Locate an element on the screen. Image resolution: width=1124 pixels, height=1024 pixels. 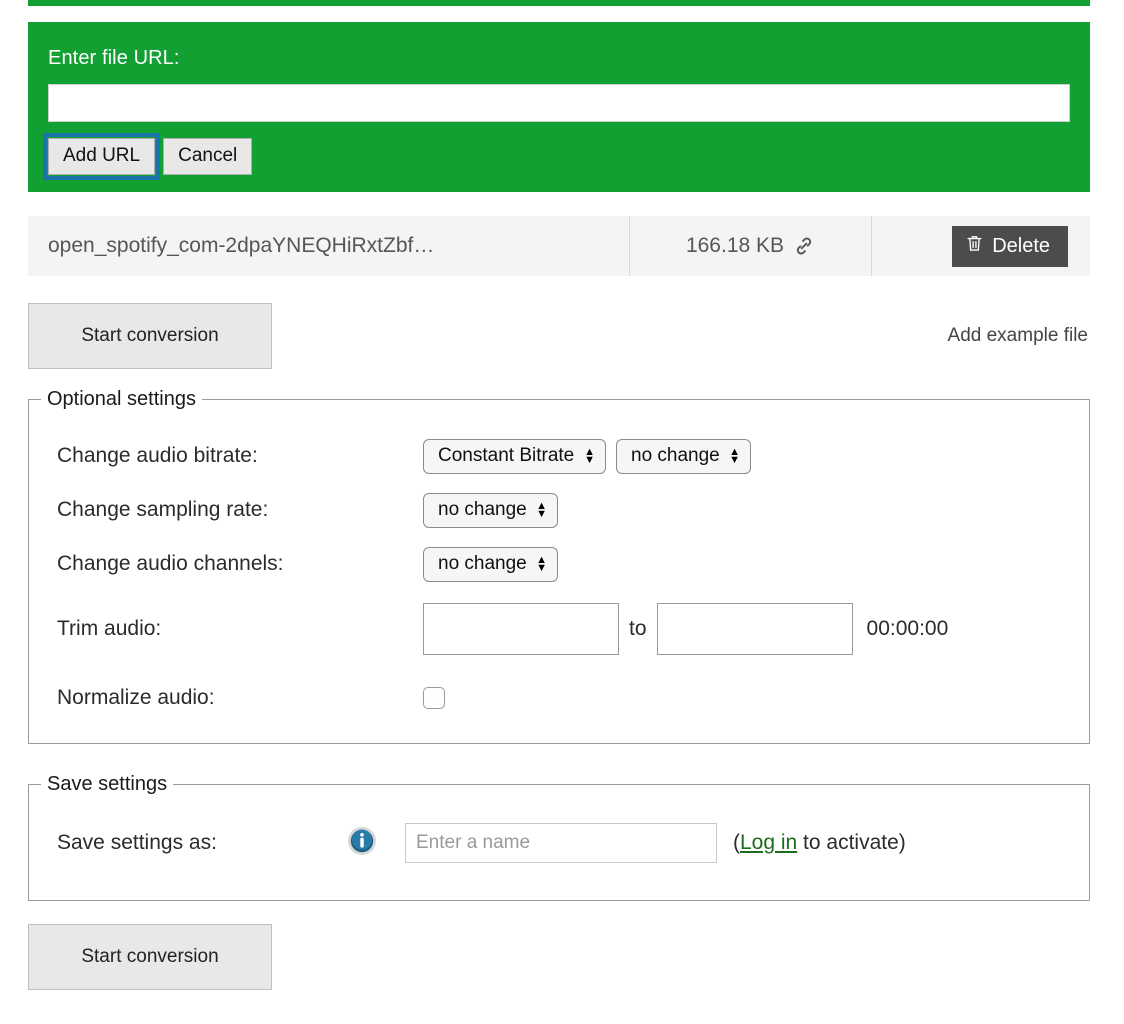
settings-name-input is located at coordinates (561, 843).